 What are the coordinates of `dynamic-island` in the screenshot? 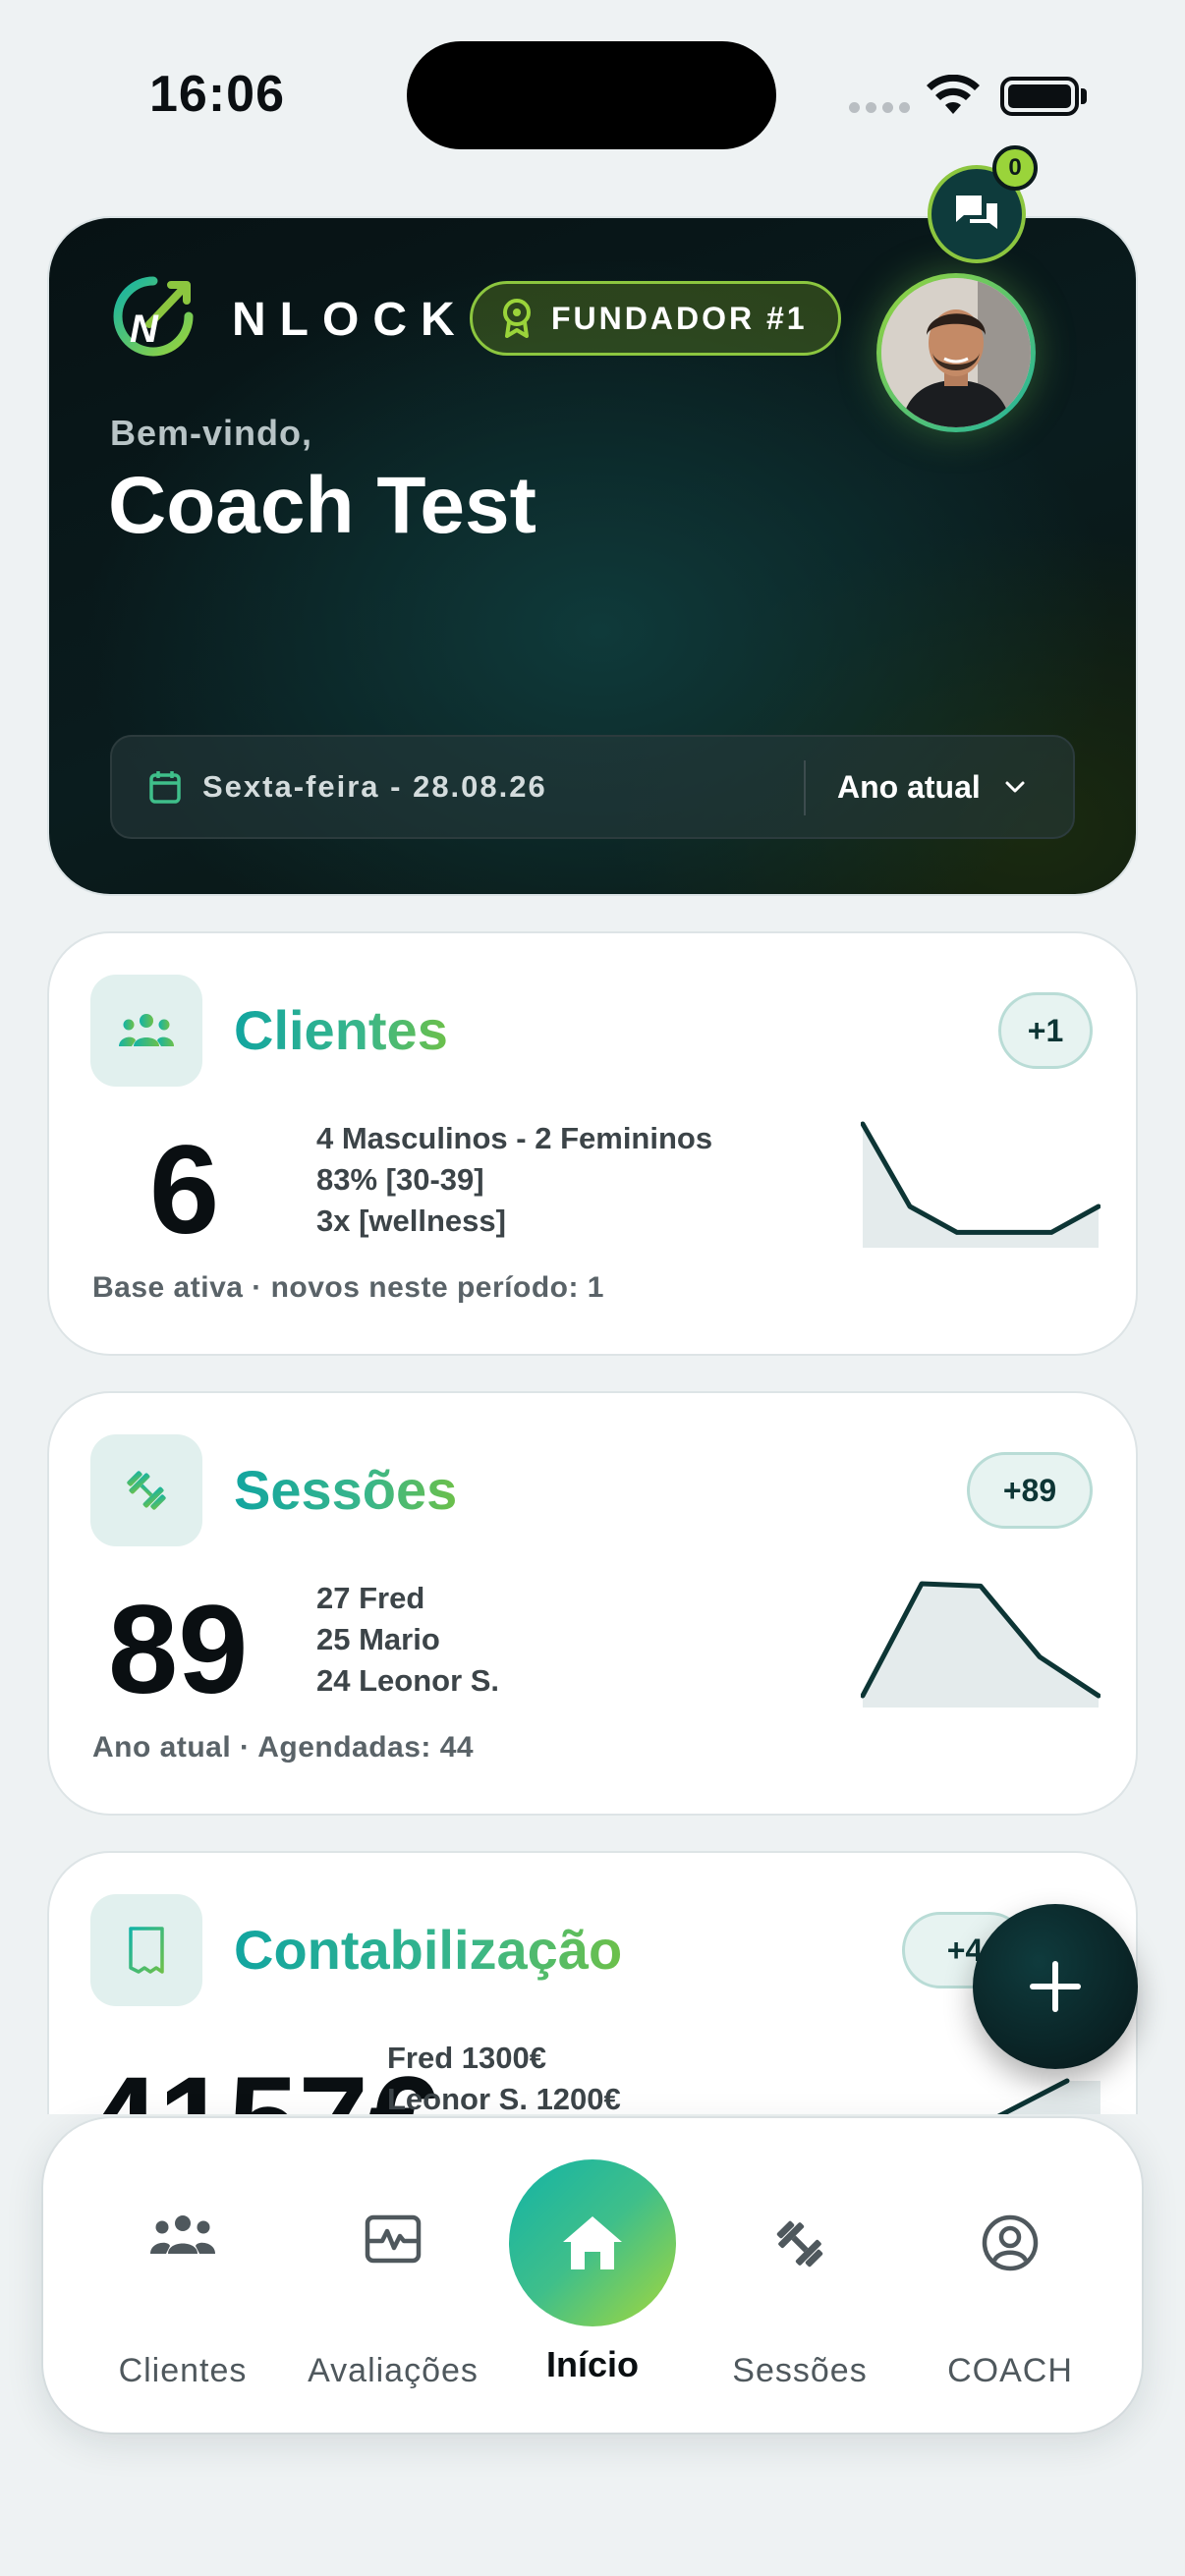 It's located at (592, 95).